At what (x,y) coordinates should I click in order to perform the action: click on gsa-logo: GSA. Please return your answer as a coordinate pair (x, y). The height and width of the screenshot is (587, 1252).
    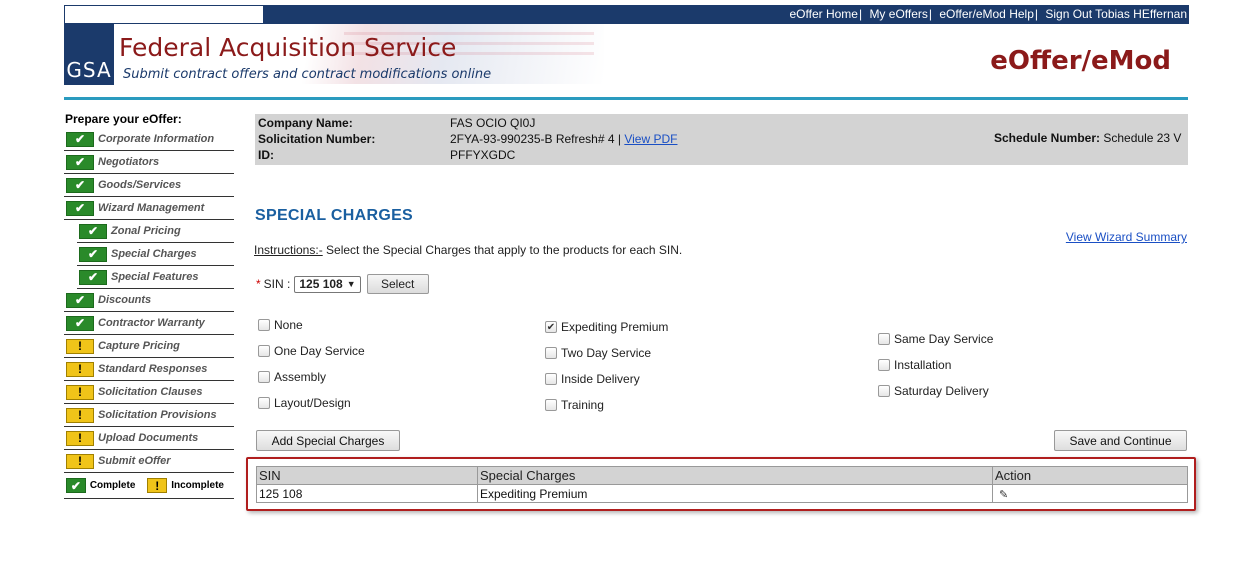
    Looking at the image, I should click on (89, 54).